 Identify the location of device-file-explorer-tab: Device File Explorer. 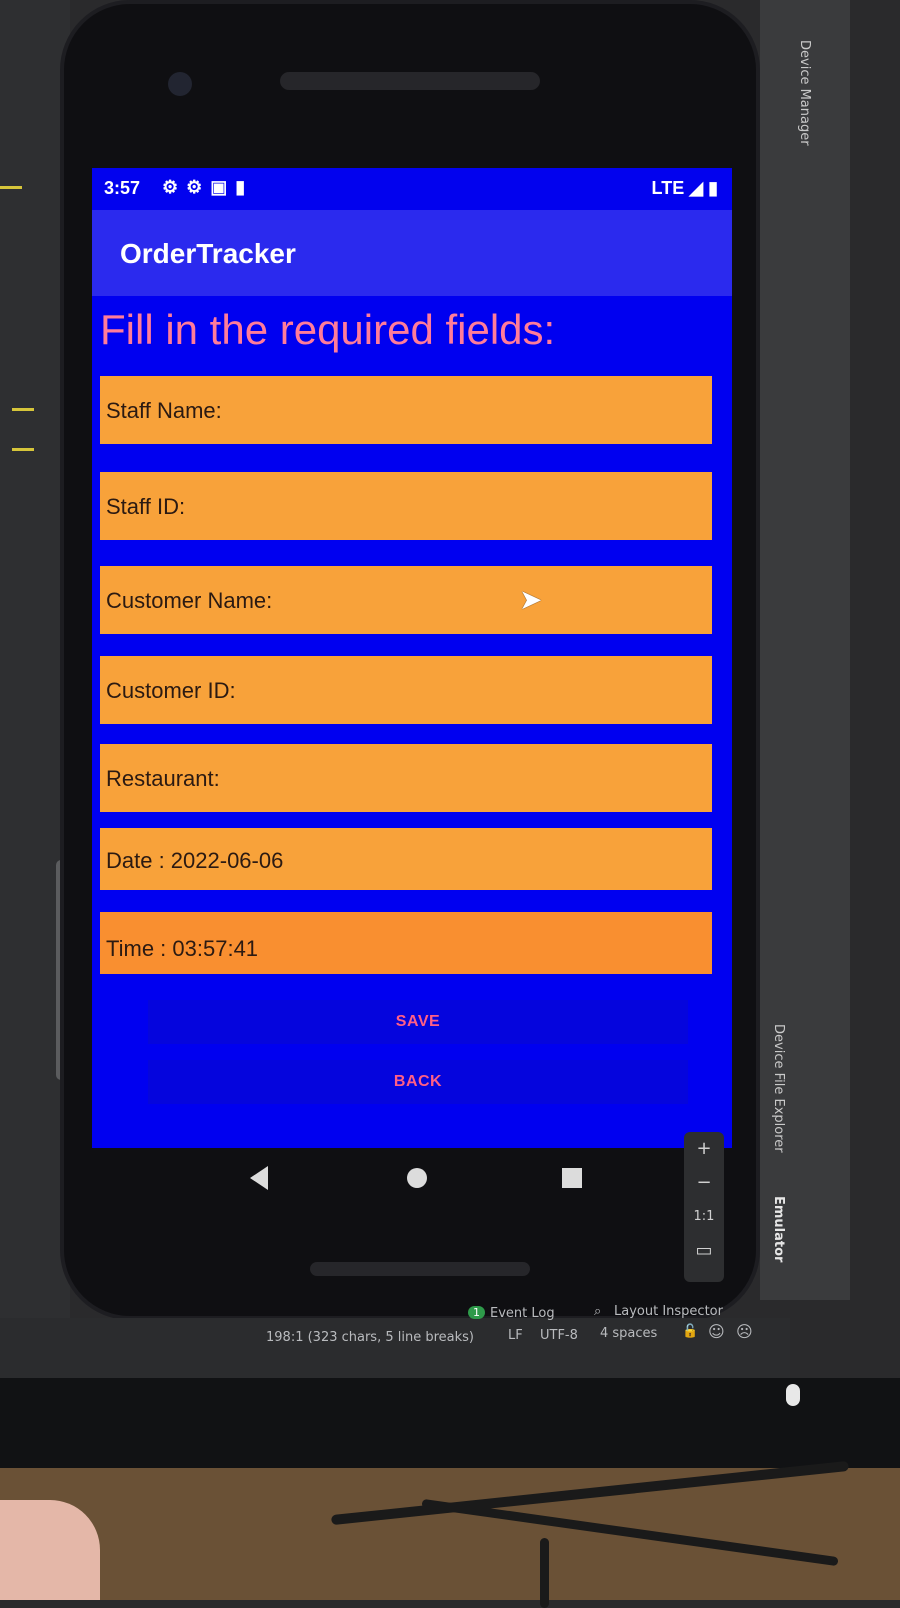
(778, 1088).